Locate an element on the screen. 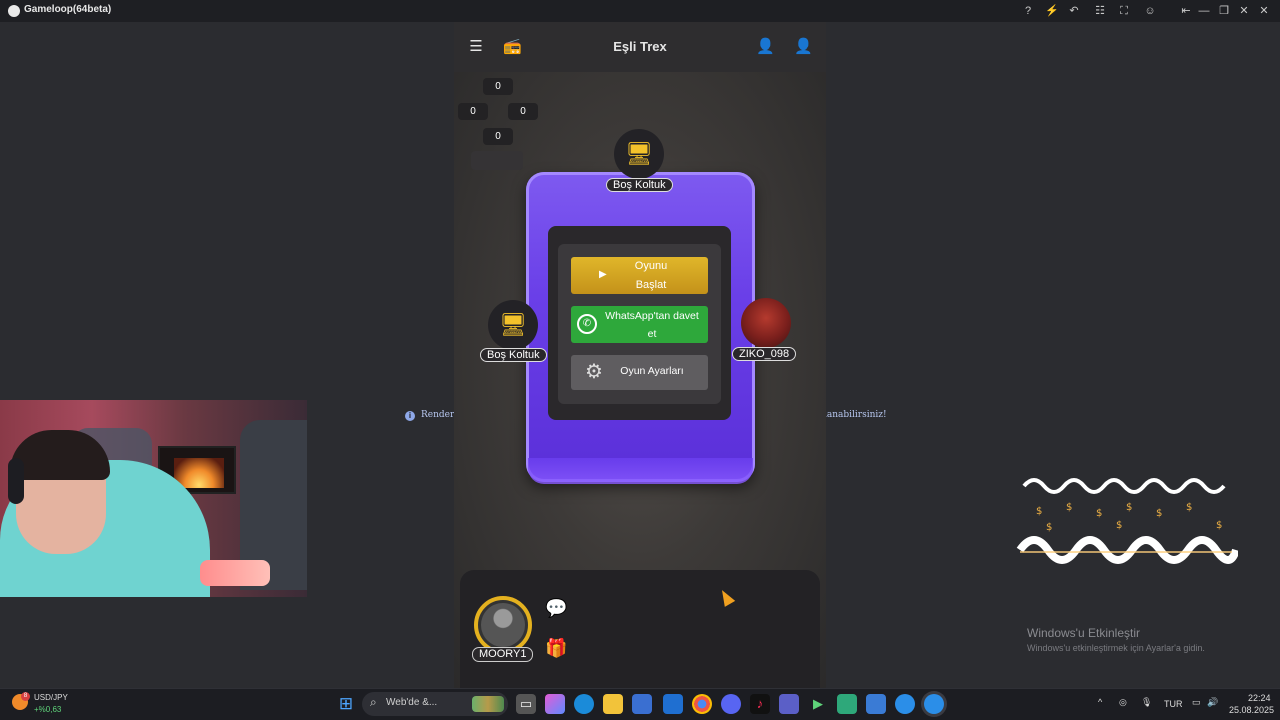  score-top: 0 is located at coordinates (498, 86).